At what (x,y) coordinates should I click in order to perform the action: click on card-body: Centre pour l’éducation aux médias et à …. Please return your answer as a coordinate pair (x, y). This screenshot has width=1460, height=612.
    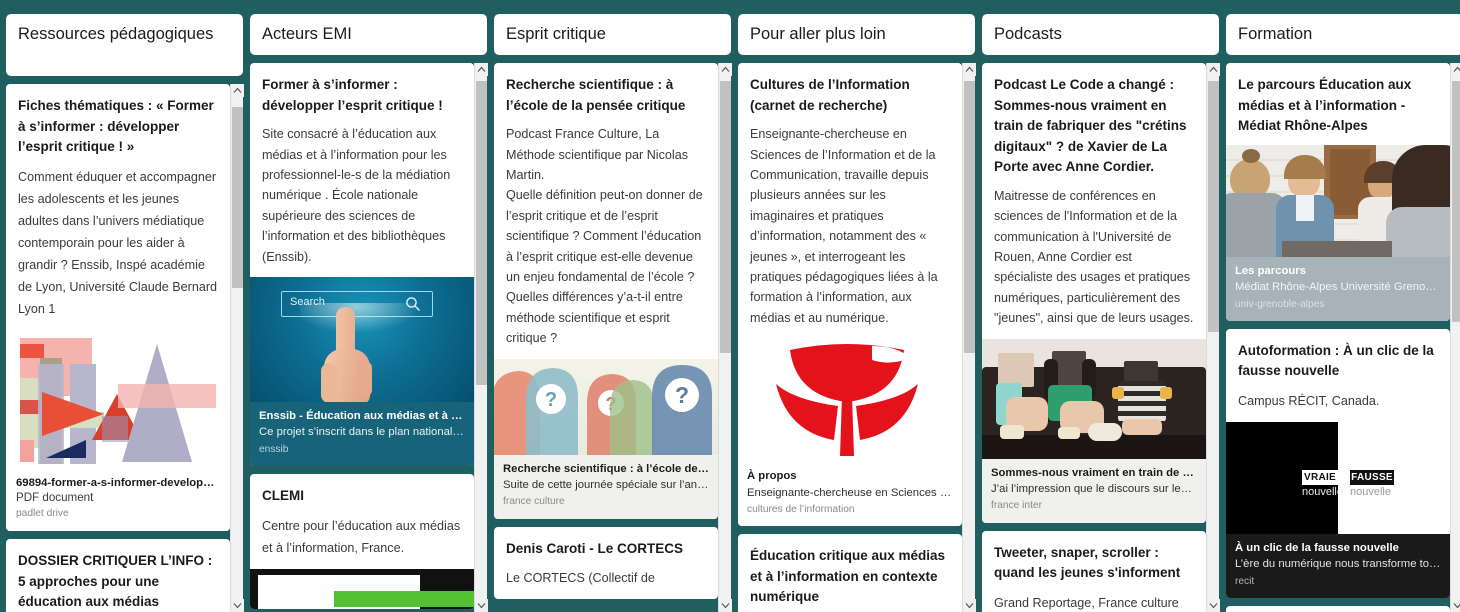
    Looking at the image, I should click on (361, 536).